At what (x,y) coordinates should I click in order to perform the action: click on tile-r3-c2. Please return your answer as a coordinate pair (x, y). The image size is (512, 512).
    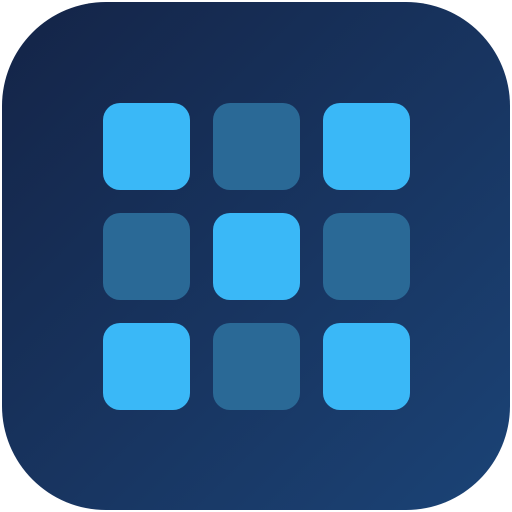
    Looking at the image, I should click on (256, 366).